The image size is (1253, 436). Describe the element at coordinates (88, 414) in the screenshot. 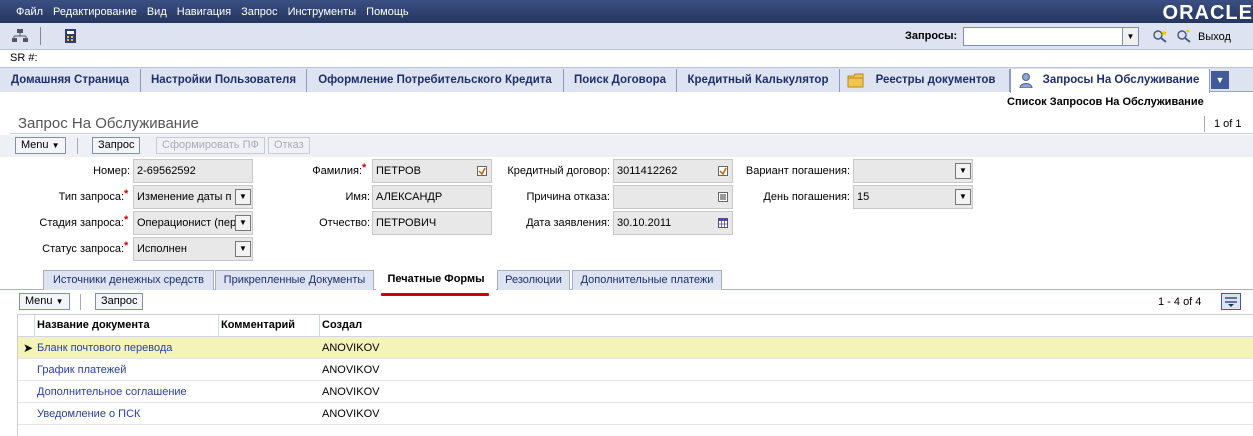

I see `document-link: Уведомление о ПСК` at that location.